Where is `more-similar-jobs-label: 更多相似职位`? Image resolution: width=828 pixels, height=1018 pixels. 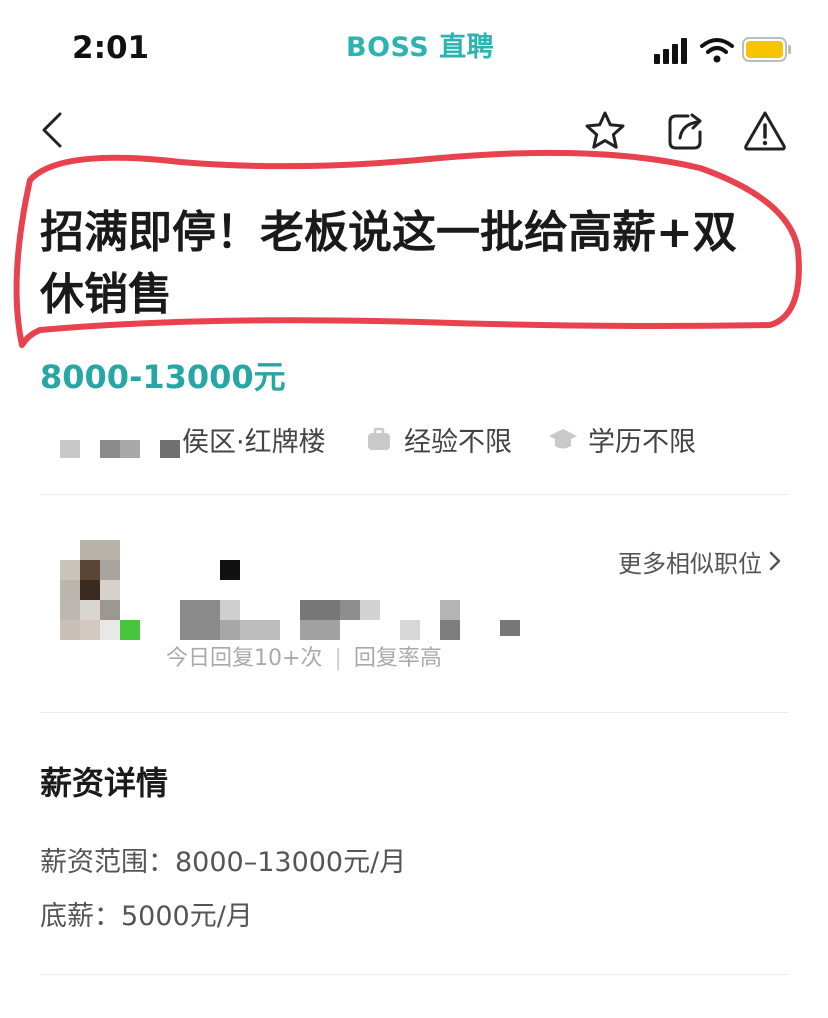
more-similar-jobs-label: 更多相似职位 is located at coordinates (690, 564).